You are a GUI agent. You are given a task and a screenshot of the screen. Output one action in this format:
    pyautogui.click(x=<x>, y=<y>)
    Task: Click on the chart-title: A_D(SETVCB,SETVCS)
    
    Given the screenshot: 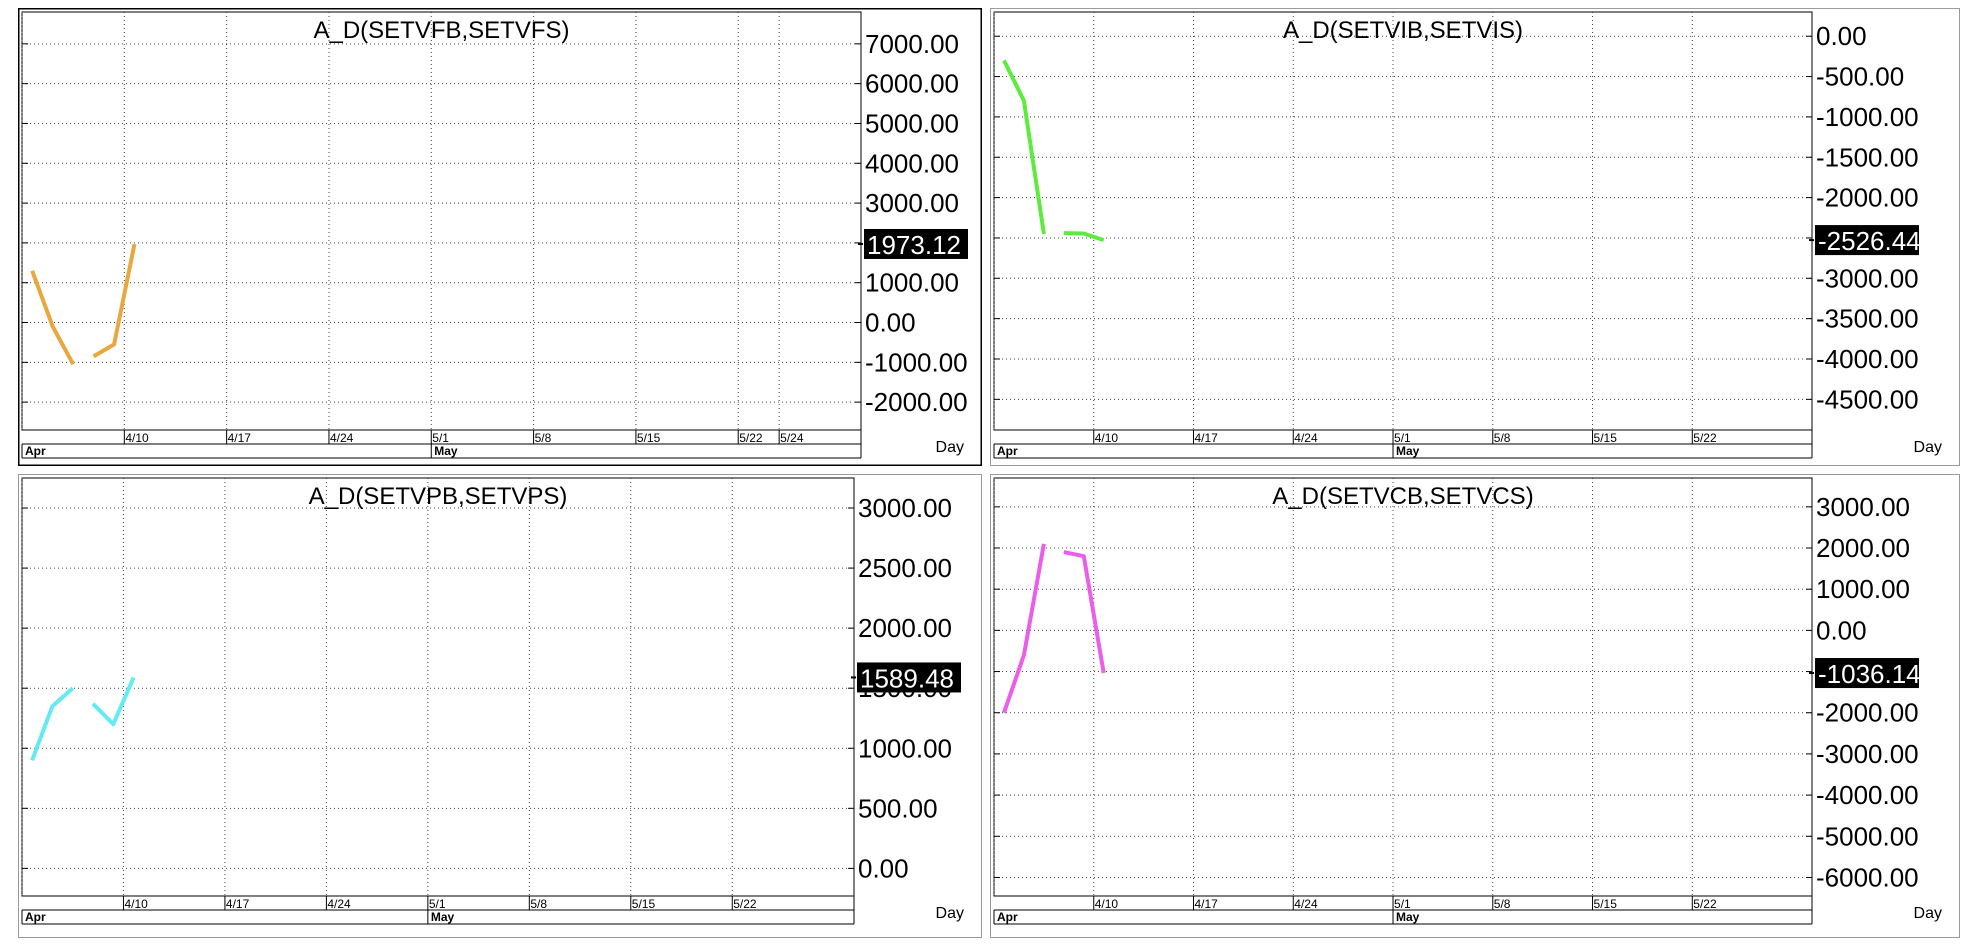 What is the action you would take?
    pyautogui.click(x=1402, y=496)
    